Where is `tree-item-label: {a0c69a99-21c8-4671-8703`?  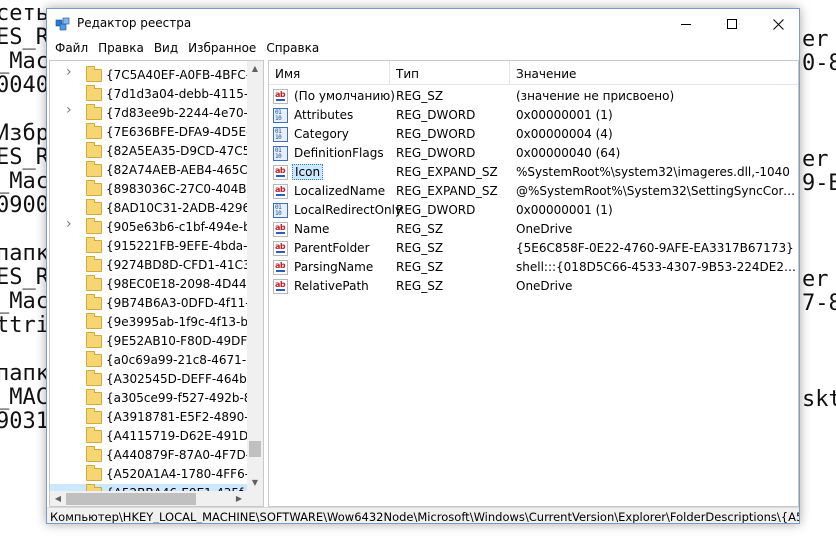 tree-item-label: {a0c69a99-21c8-4671-8703 is located at coordinates (185, 360).